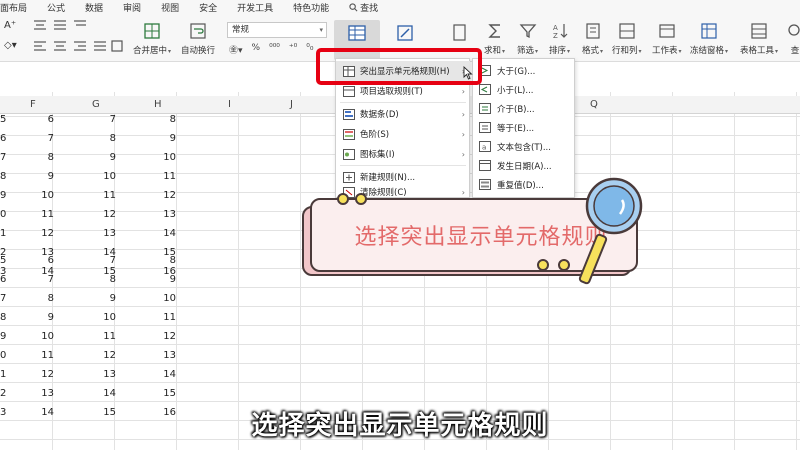 The height and width of the screenshot is (450, 800). Describe the element at coordinates (94, 7) in the screenshot. I see `tab-data: 数据` at that location.